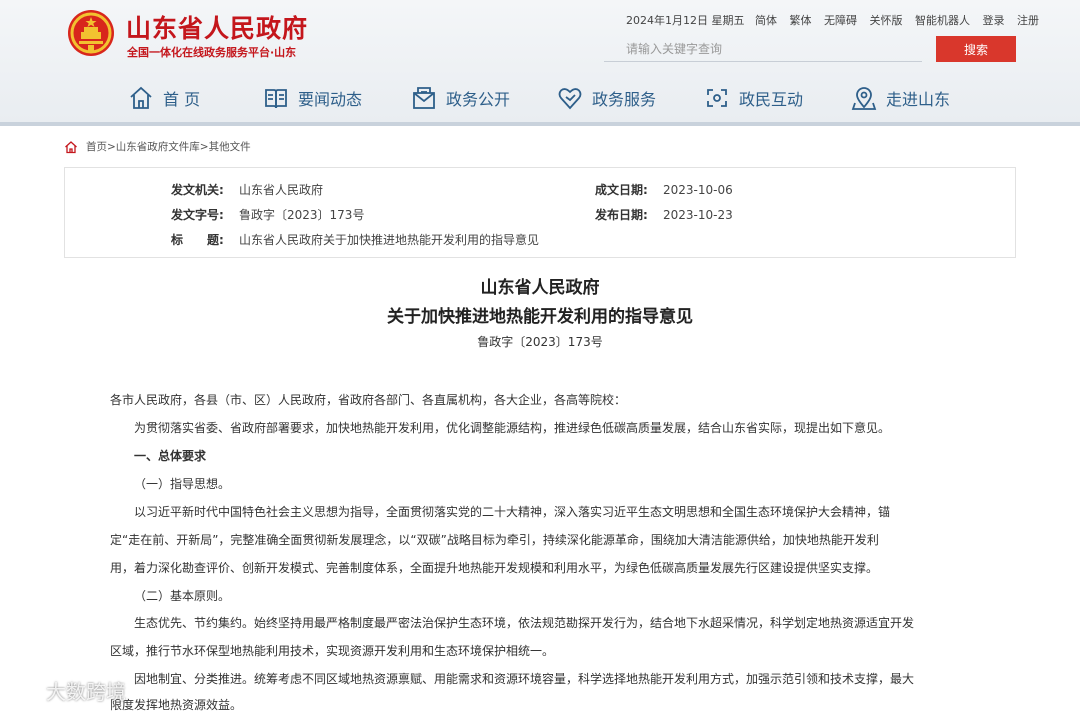 This screenshot has height=711, width=1080. What do you see at coordinates (182, 596) in the screenshot?
I see `subsection-heading-2: （二）基本原则。` at bounding box center [182, 596].